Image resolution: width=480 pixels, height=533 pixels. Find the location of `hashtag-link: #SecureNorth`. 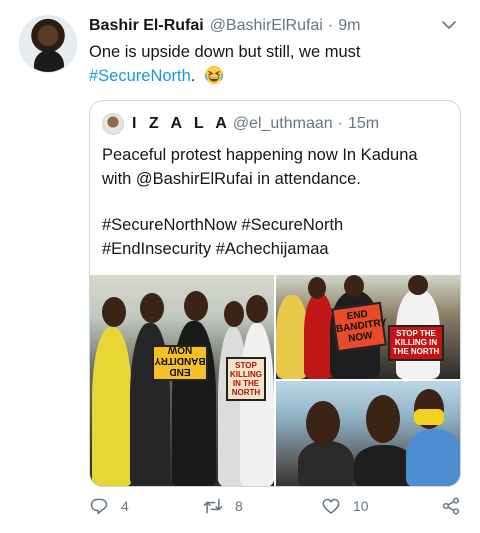

hashtag-link: #SecureNorth is located at coordinates (140, 76).